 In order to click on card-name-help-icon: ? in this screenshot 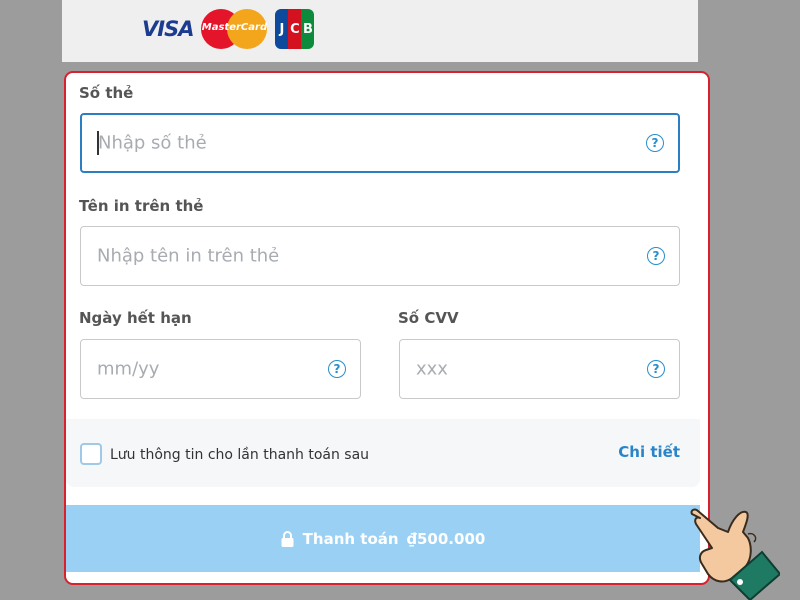, I will do `click(656, 256)`.